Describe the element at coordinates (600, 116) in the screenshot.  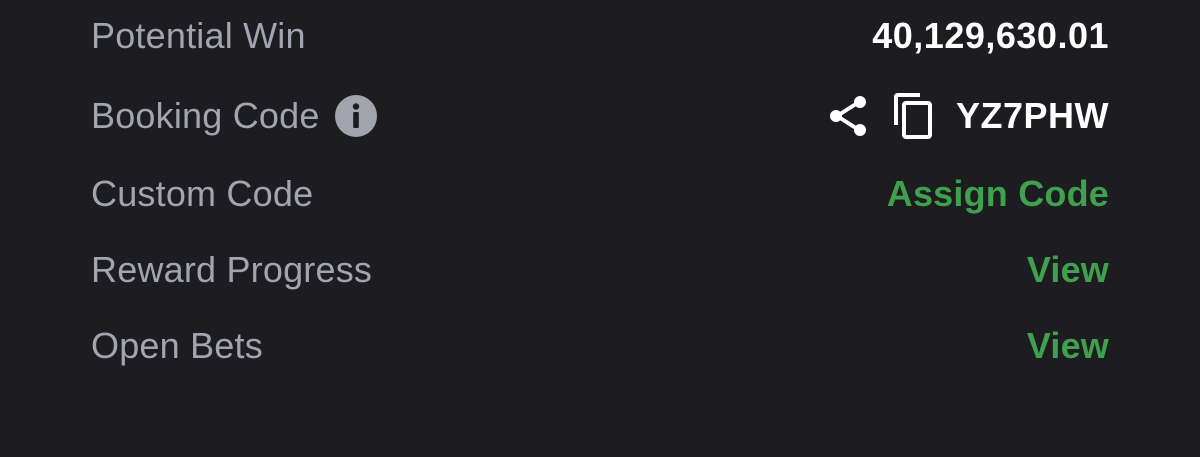
I see `booking-code-row: Booking Code YZ7PHW` at that location.